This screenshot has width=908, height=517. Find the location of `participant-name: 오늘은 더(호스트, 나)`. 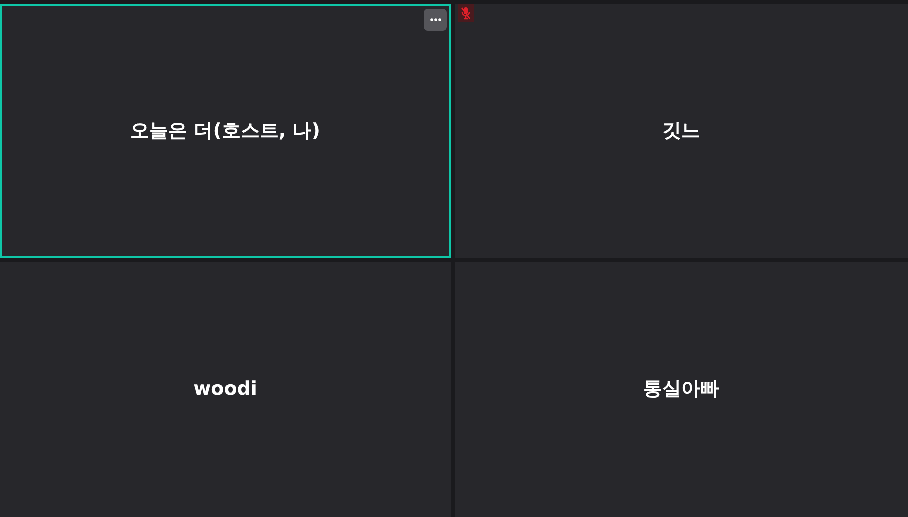

participant-name: 오늘은 더(호스트, 나) is located at coordinates (225, 131).